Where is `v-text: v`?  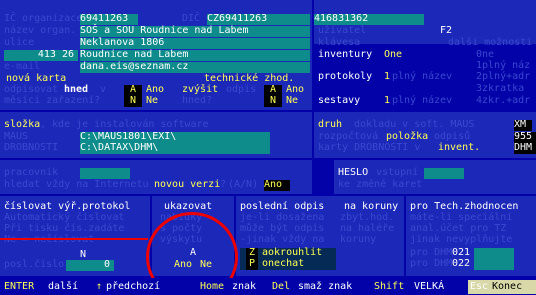
v-text: v is located at coordinates (103, 89).